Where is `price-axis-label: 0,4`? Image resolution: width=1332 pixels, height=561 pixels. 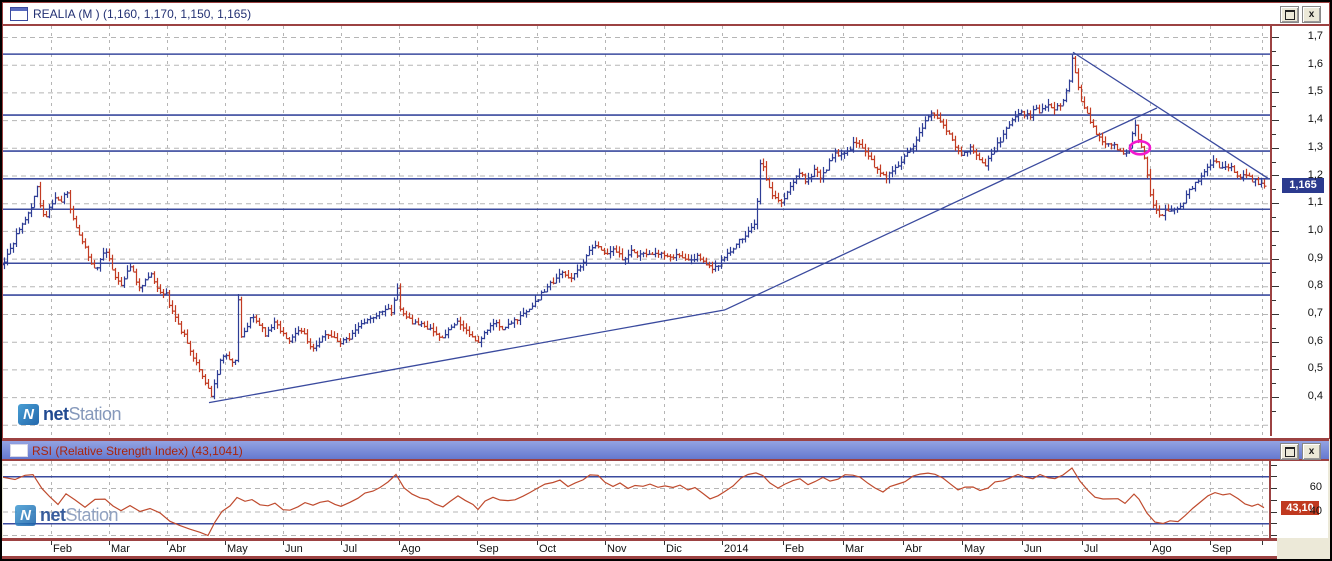
price-axis-label: 0,4 is located at coordinates (1315, 396).